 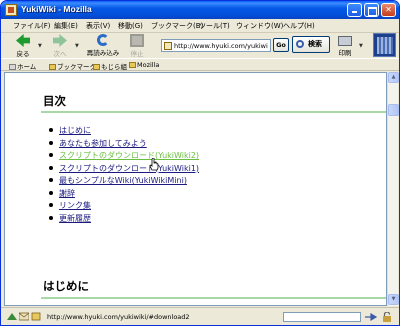 What do you see at coordinates (281, 45) in the screenshot?
I see `go-button: Go` at bounding box center [281, 45].